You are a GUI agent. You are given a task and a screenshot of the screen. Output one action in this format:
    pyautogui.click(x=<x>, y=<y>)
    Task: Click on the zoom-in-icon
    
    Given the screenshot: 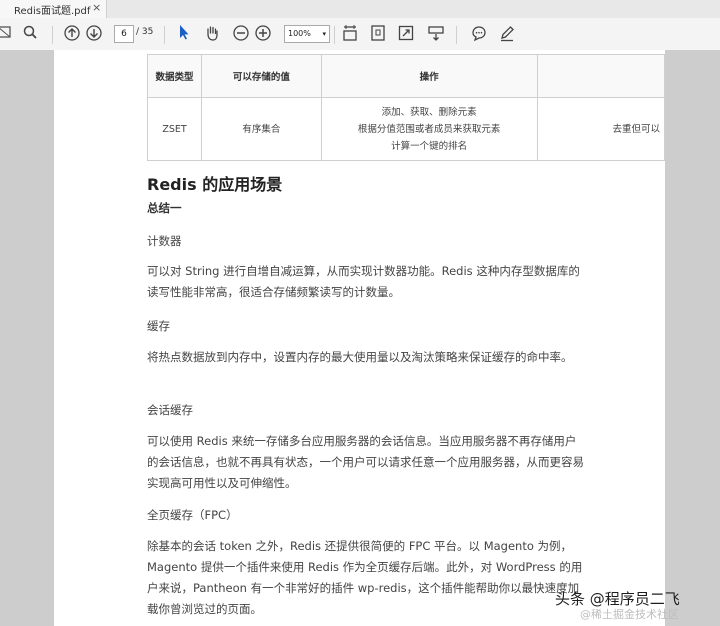 What is the action you would take?
    pyautogui.click(x=263, y=34)
    